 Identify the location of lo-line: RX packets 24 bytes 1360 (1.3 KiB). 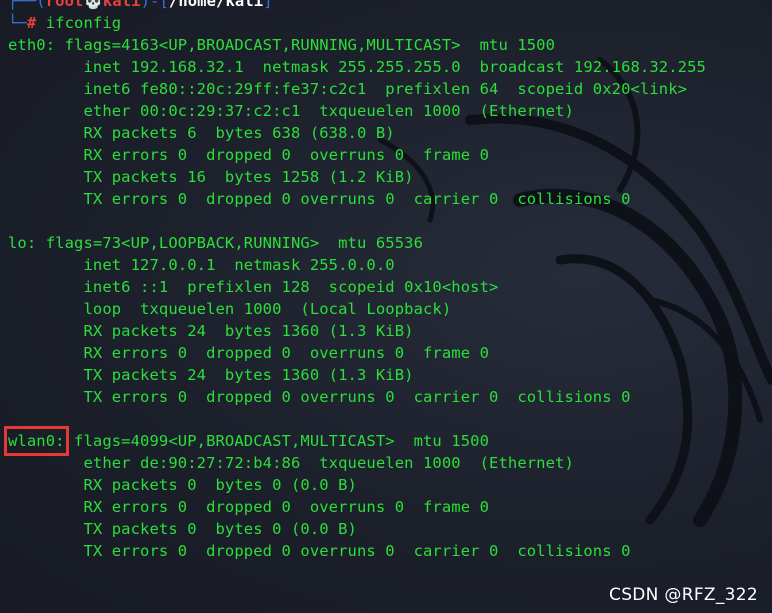
(211, 331).